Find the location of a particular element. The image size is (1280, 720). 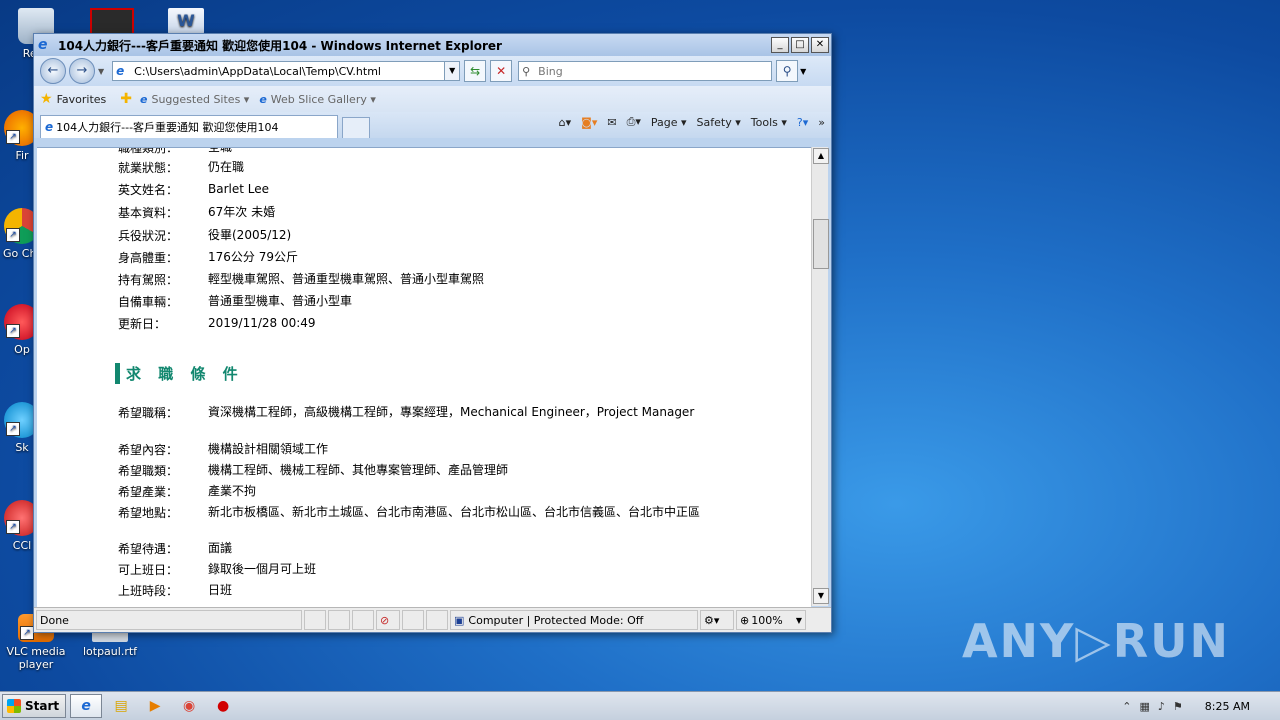

job-condition-row: 希望內容： 機構設計相關領域工作 is located at coordinates (428, 449).